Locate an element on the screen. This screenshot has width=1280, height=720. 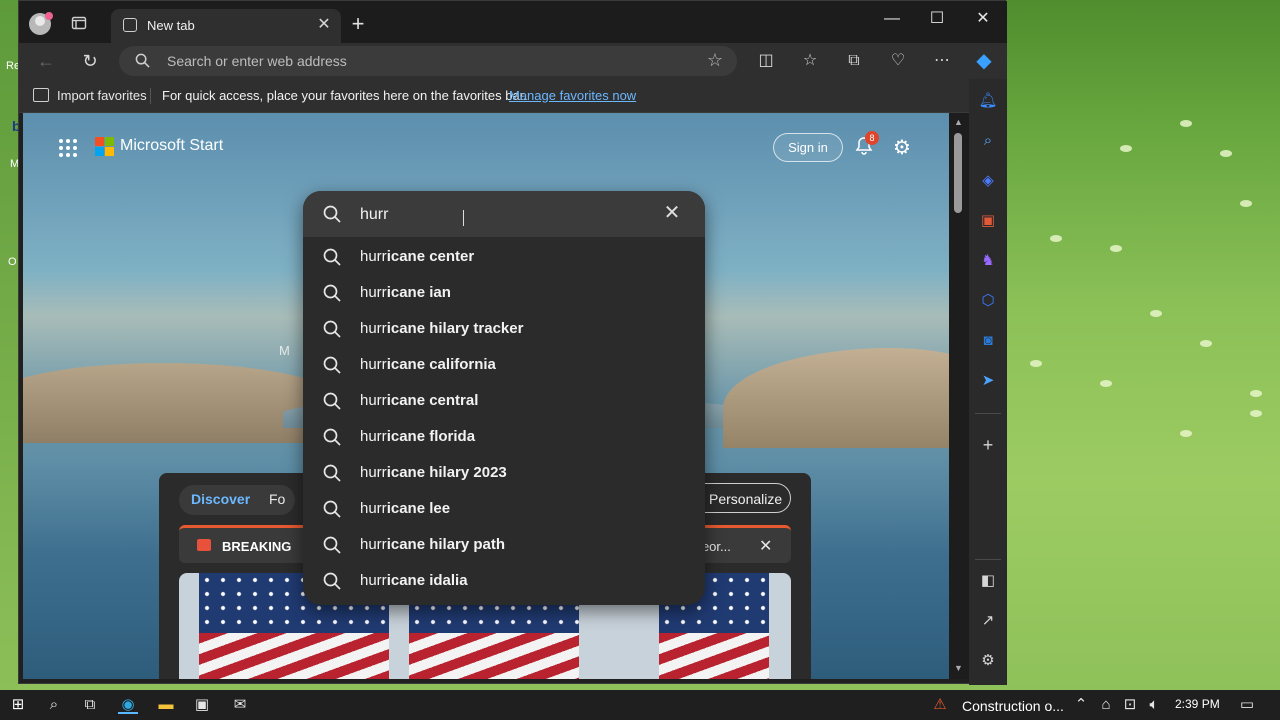
hide-sidebar-icon: ◧ is located at coordinates (988, 581).